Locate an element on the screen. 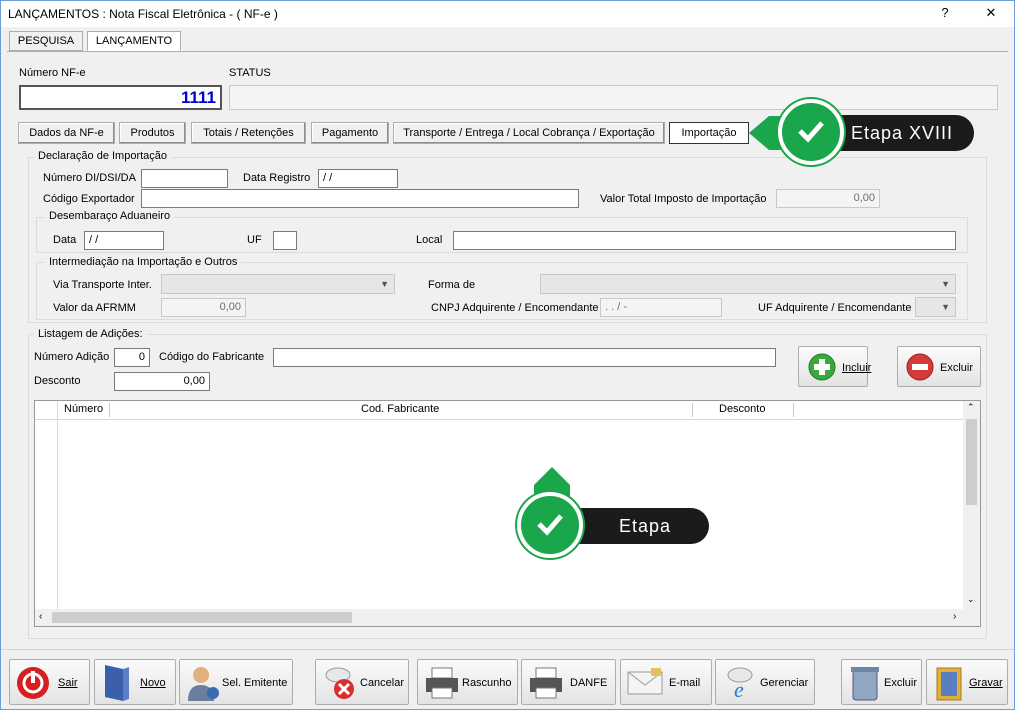 The image size is (1015, 710). toolbar-divider is located at coordinates (507, 649).